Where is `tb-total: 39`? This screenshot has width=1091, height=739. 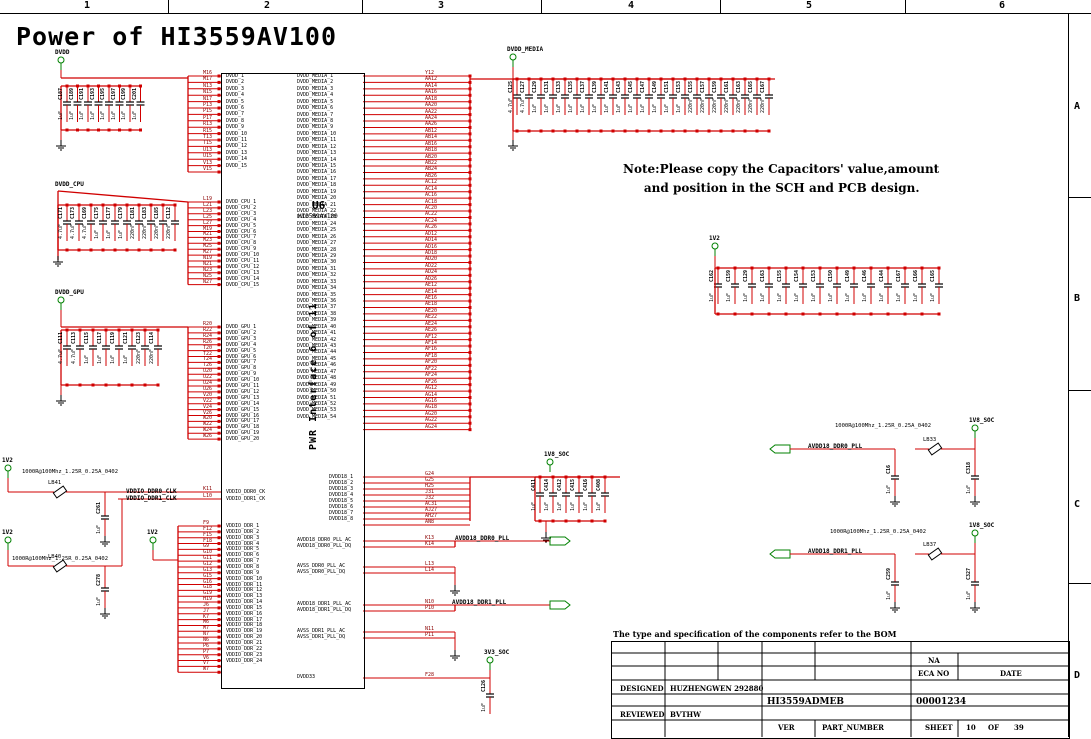 tb-total: 39 is located at coordinates (1019, 727).